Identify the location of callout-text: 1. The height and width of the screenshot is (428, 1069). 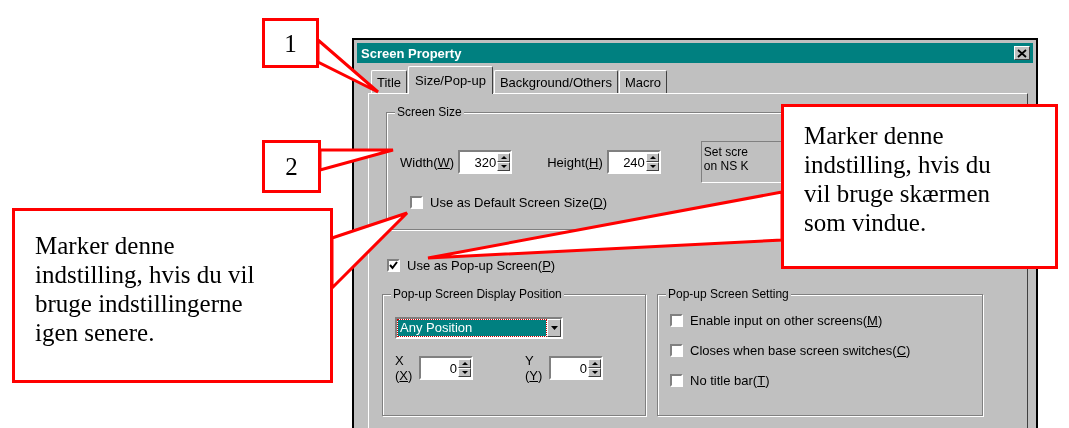
(290, 43).